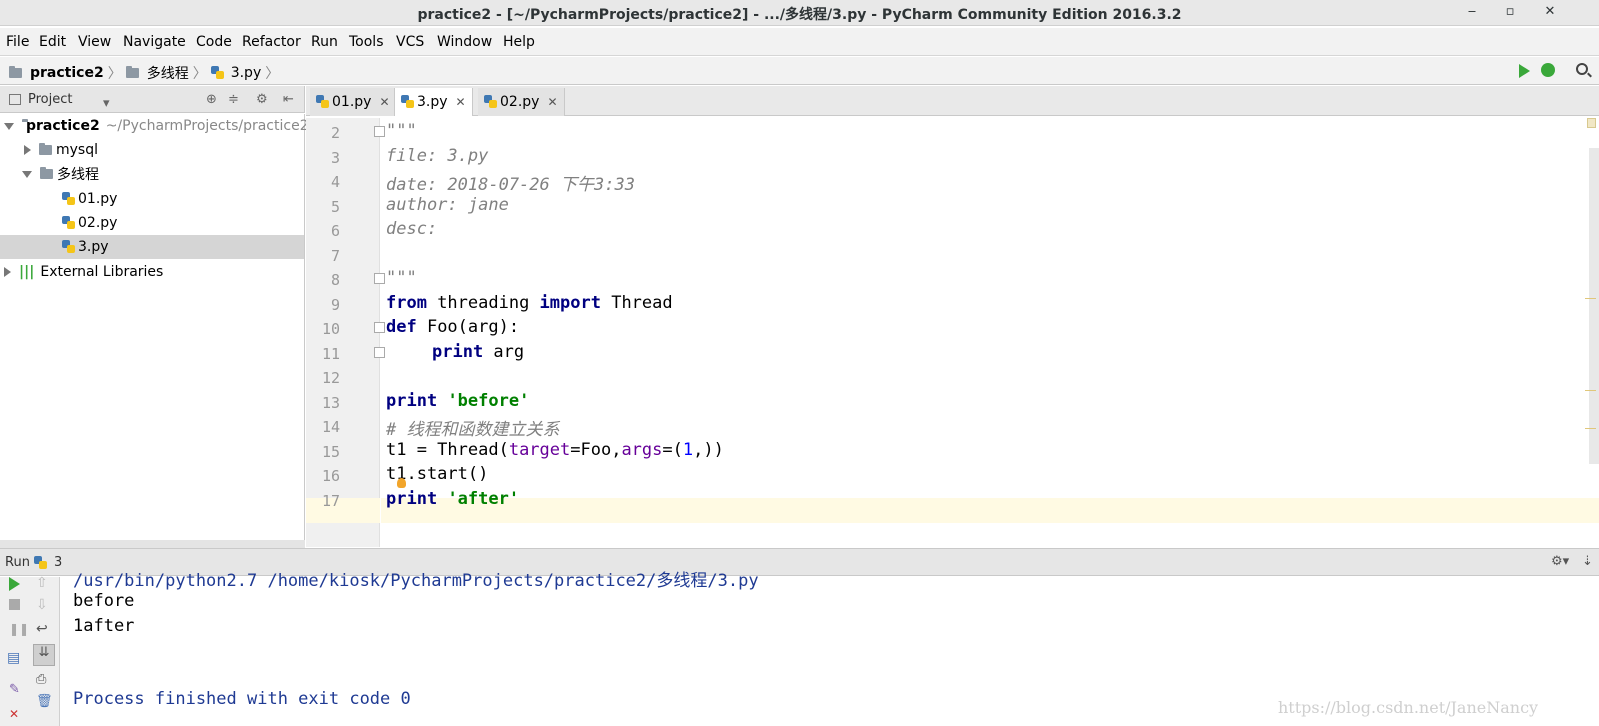  I want to click on code-line-17: print 'after', so click(452, 499).